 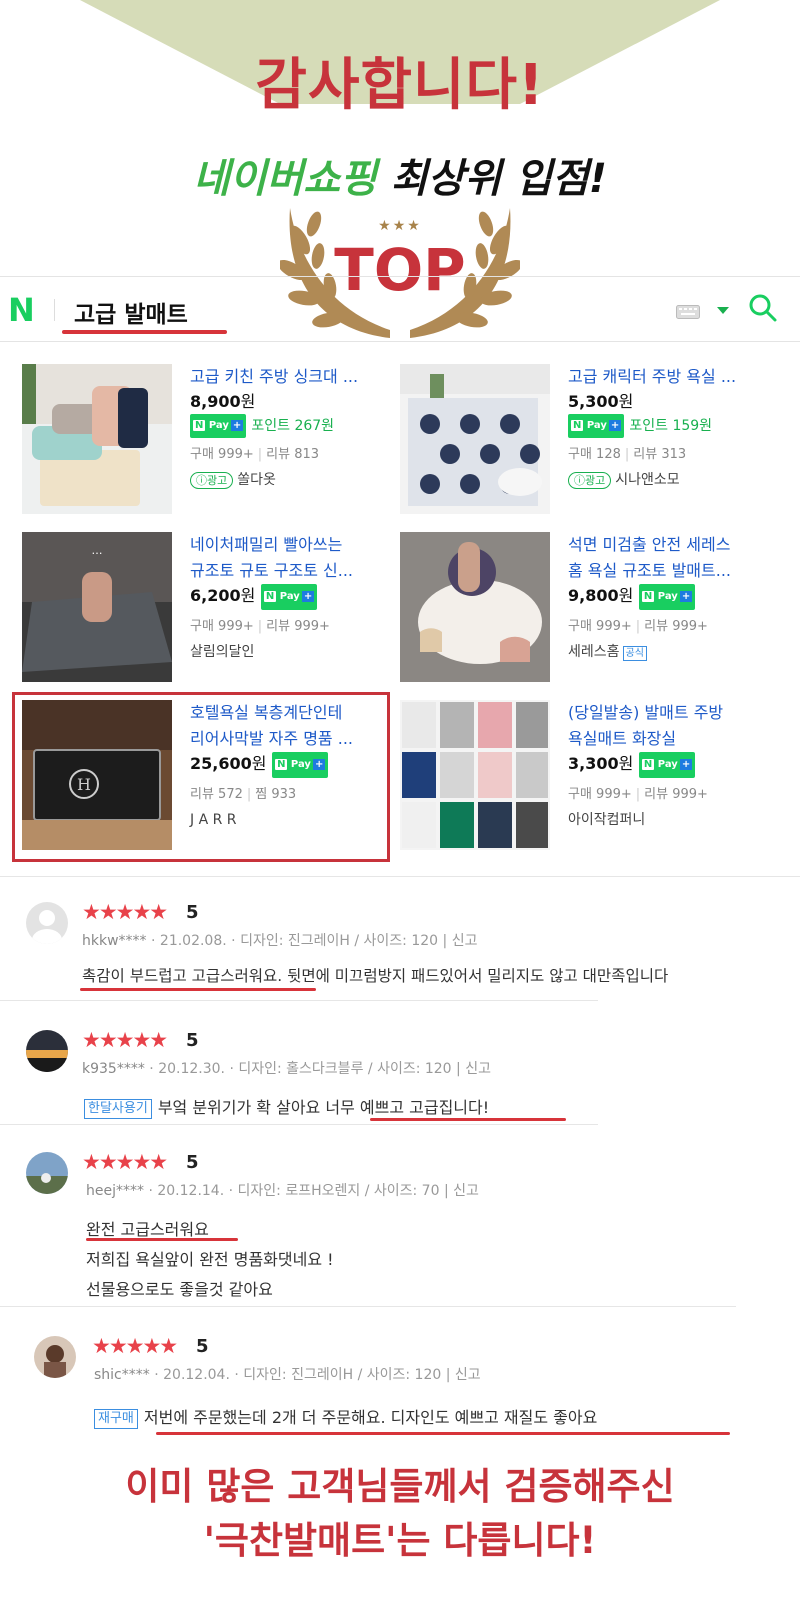 What do you see at coordinates (670, 820) in the screenshot?
I see `product-store: 아이작컴퍼니` at bounding box center [670, 820].